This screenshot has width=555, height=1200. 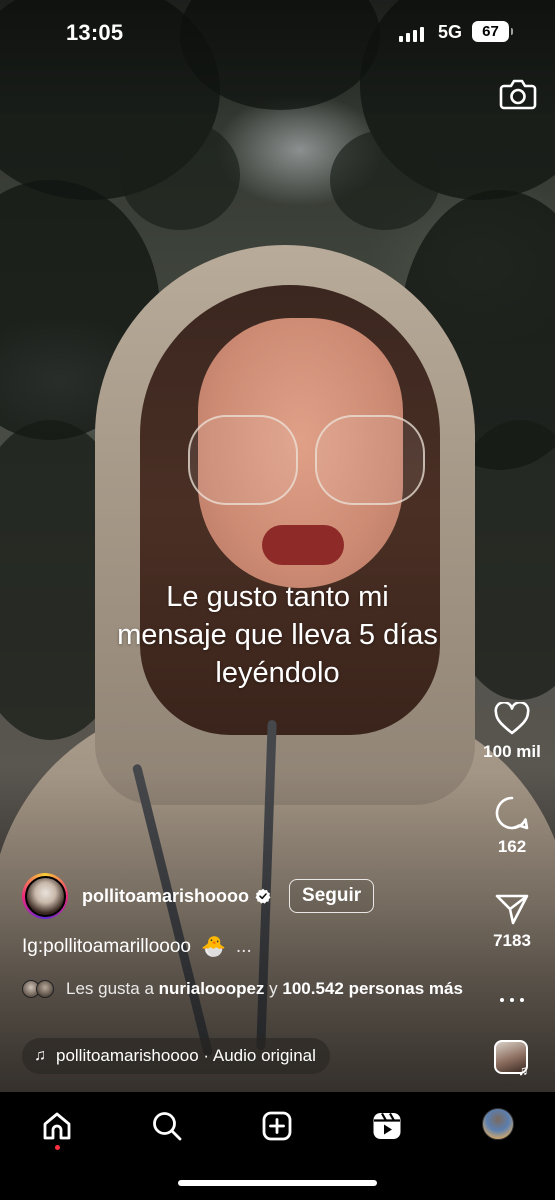 I want to click on camera-icon, so click(x=518, y=94).